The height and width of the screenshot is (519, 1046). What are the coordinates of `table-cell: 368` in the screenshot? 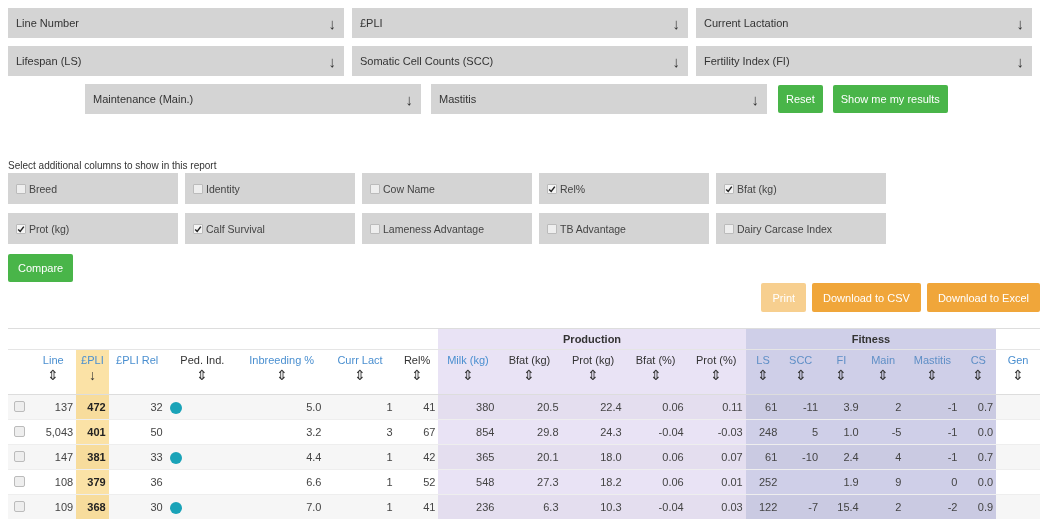 It's located at (96, 507).